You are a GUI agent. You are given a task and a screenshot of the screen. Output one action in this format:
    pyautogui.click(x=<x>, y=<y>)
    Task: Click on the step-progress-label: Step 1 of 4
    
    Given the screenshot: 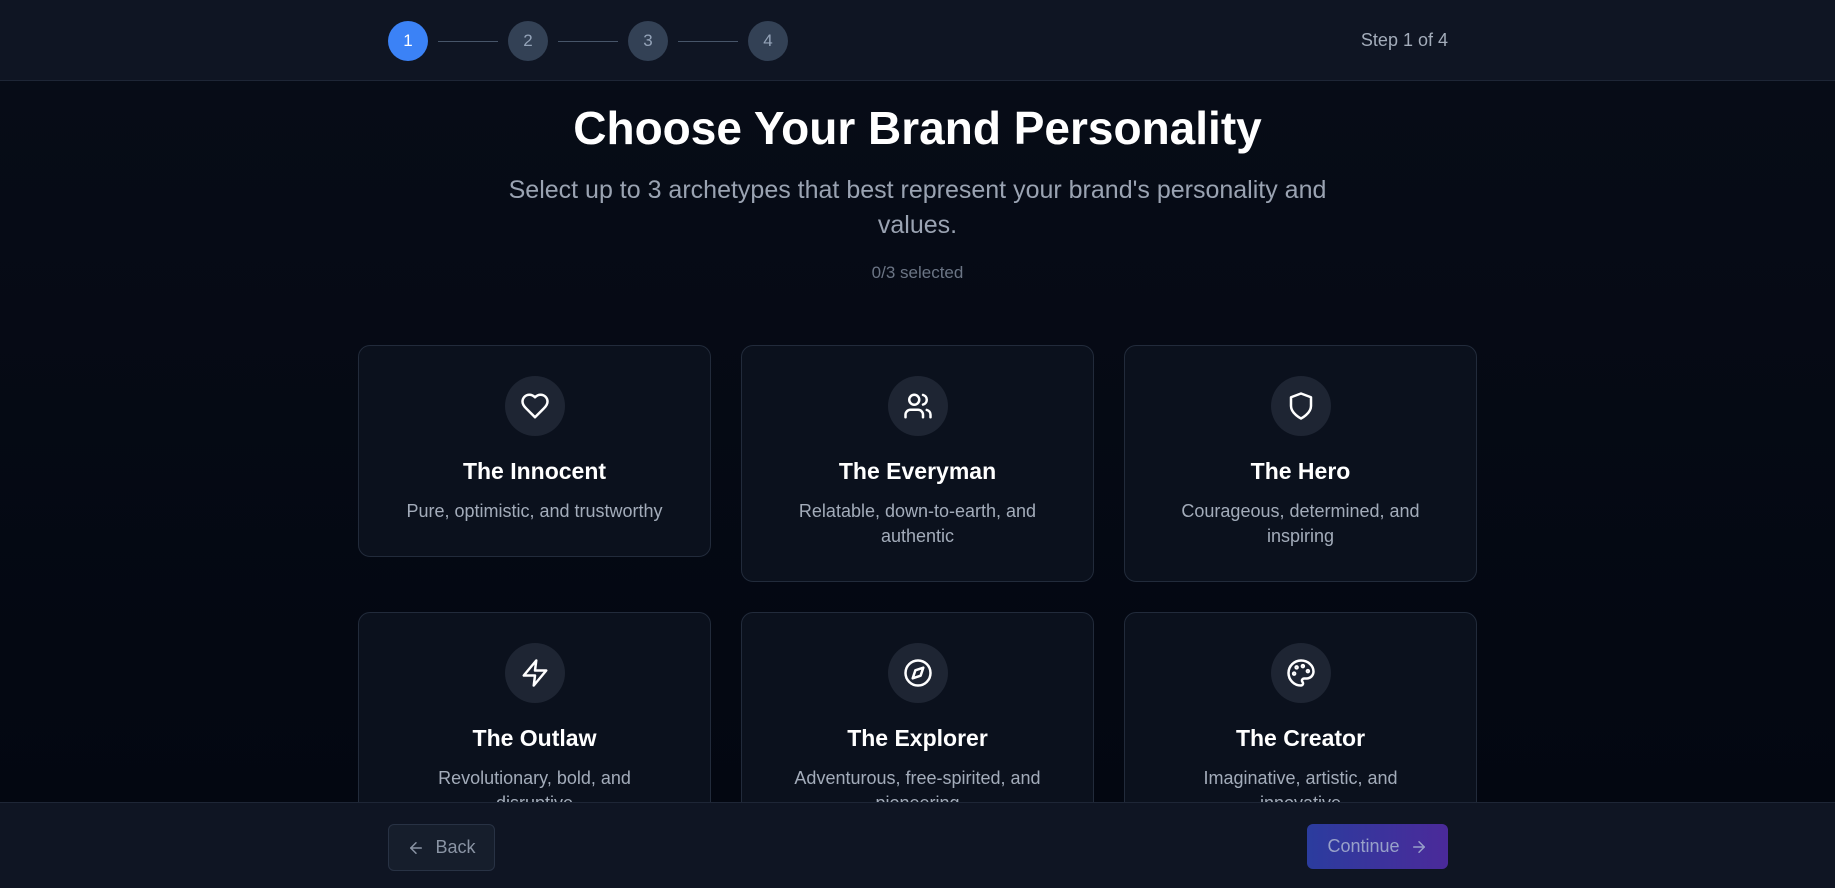 What is the action you would take?
    pyautogui.click(x=1404, y=40)
    